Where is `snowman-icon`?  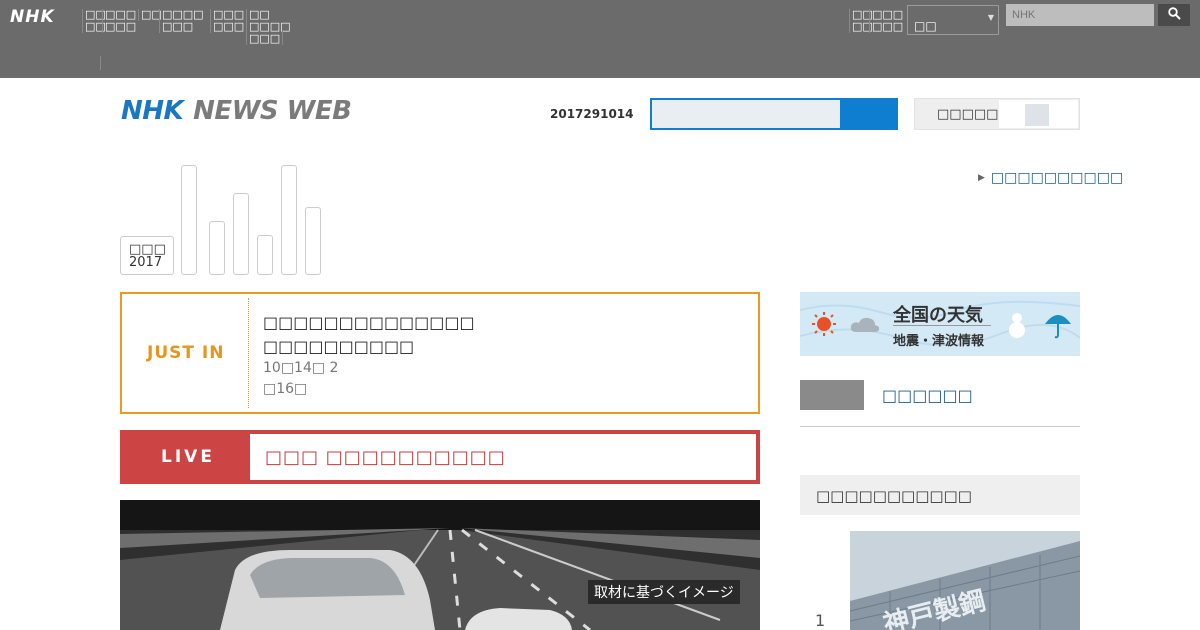 snowman-icon is located at coordinates (1017, 325).